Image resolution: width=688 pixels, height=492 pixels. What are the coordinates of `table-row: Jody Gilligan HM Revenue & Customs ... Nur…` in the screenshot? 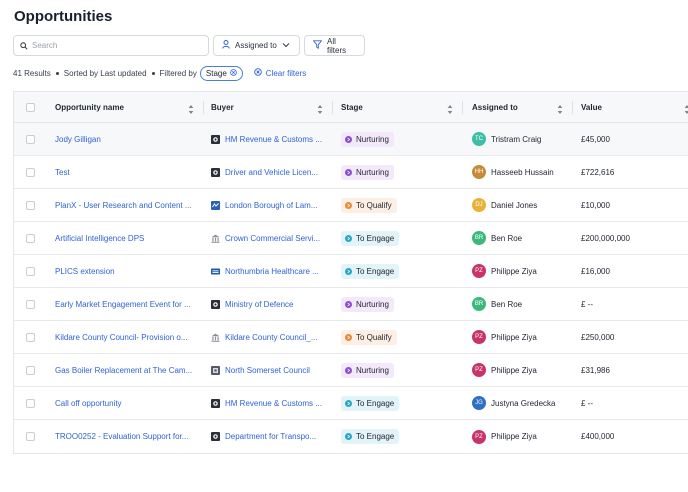 It's located at (351, 139).